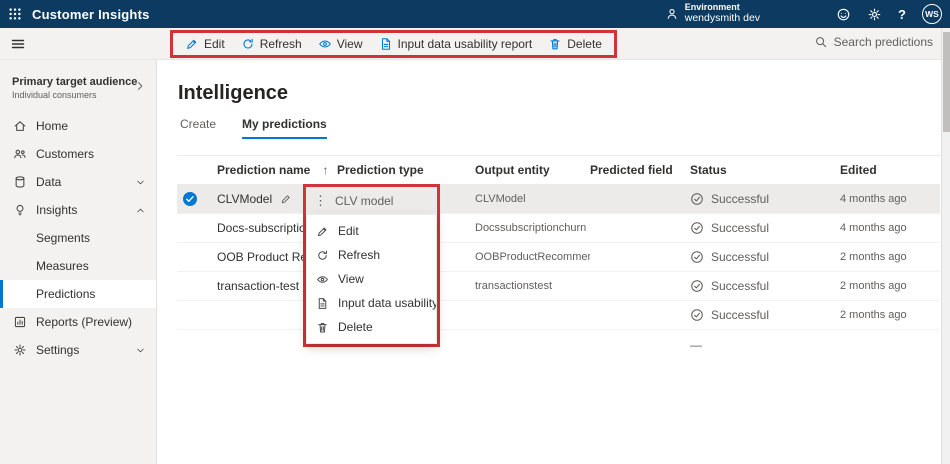  I want to click on environment-picker: Environment wendysmith dev, so click(713, 13).